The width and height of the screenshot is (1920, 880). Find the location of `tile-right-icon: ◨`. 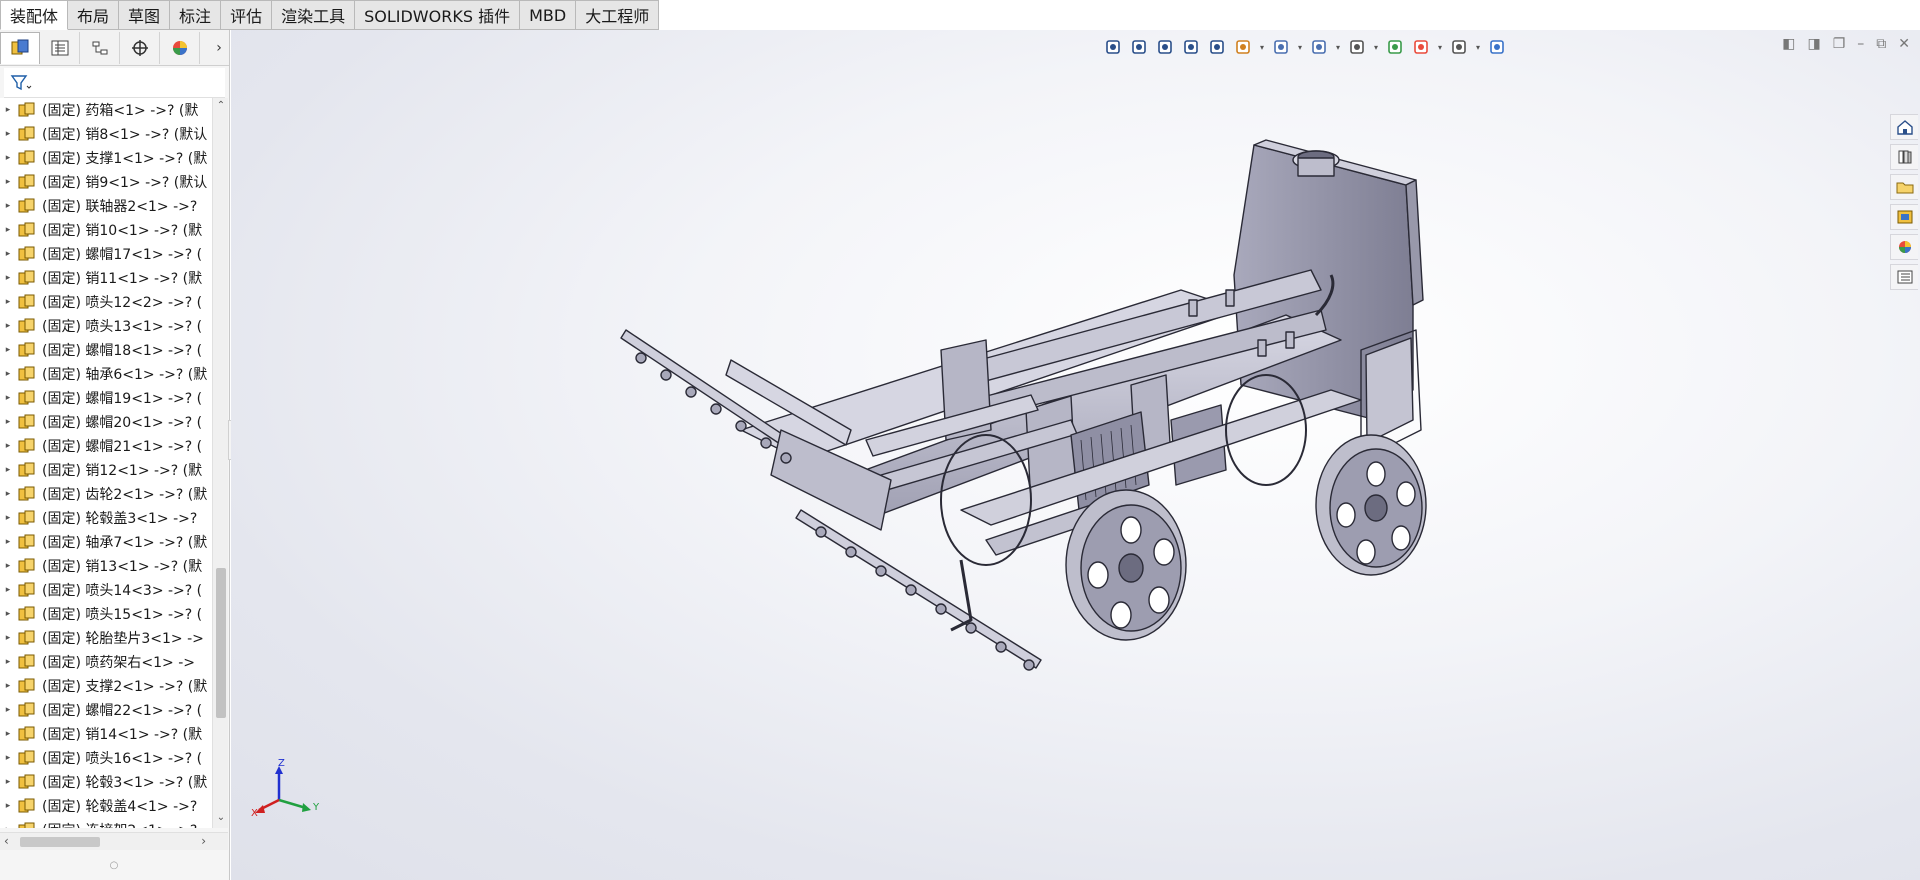

tile-right-icon: ◨ is located at coordinates (1813, 44).